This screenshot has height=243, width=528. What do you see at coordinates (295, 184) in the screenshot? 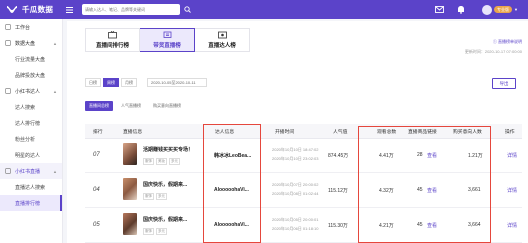
I see `start-time: 2020年10月07日 20:00:02` at bounding box center [295, 184].